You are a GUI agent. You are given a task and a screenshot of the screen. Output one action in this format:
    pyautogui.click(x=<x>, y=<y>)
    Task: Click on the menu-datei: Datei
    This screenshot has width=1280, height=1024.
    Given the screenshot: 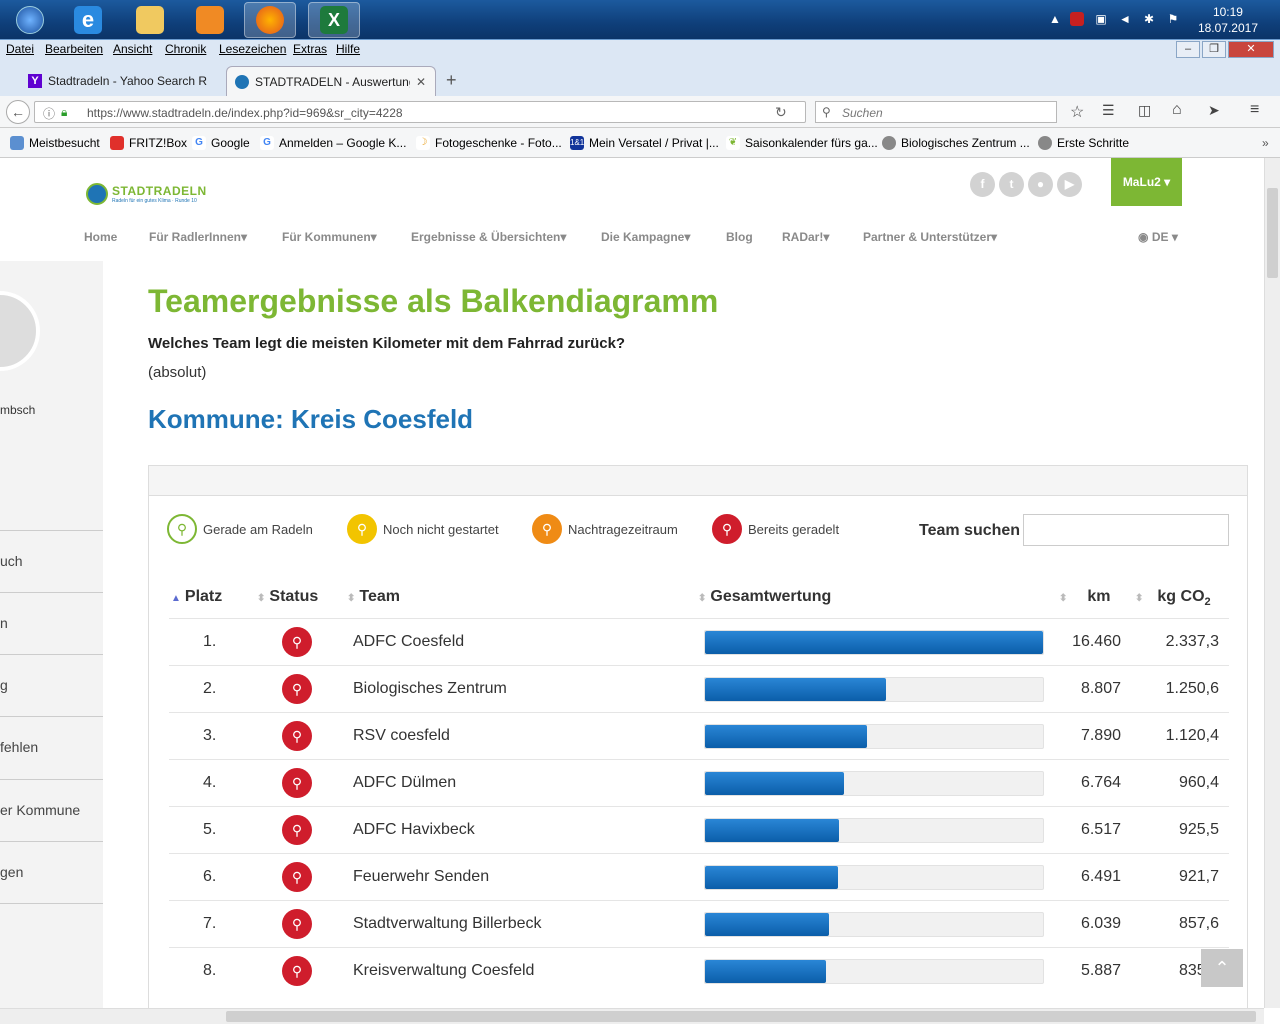 What is the action you would take?
    pyautogui.click(x=20, y=49)
    